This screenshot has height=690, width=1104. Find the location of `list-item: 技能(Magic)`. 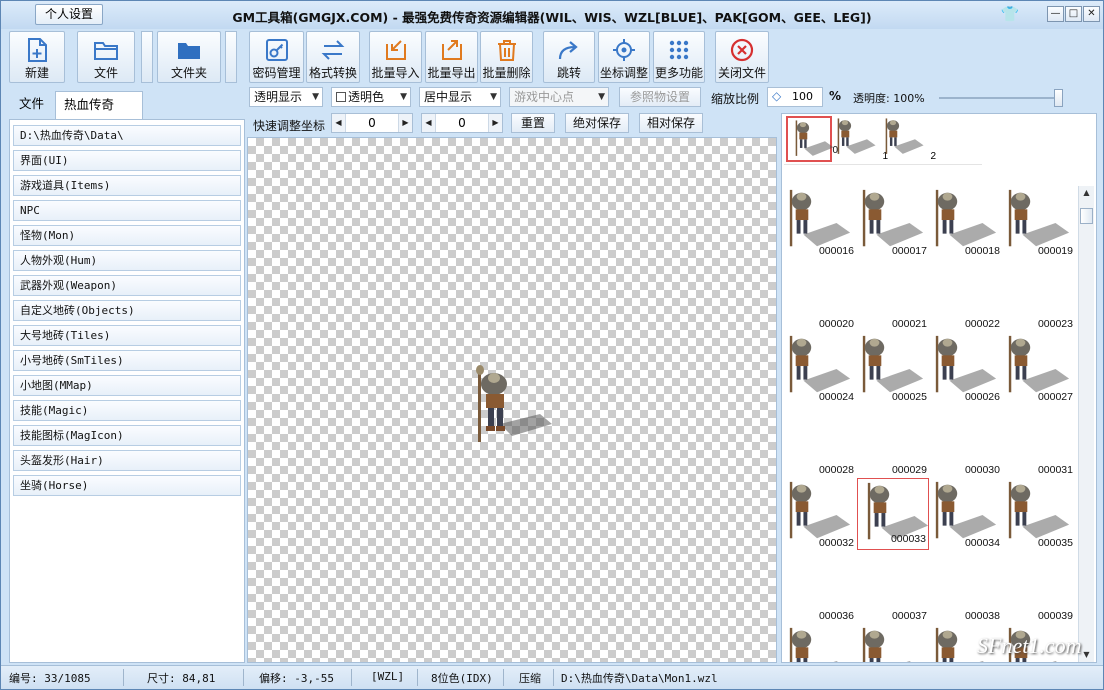

list-item: 技能(Magic) is located at coordinates (127, 410).